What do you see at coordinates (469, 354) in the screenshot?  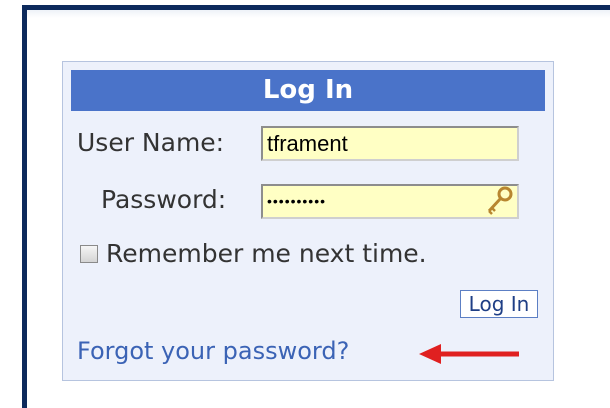 I see `red-arrow-icon` at bounding box center [469, 354].